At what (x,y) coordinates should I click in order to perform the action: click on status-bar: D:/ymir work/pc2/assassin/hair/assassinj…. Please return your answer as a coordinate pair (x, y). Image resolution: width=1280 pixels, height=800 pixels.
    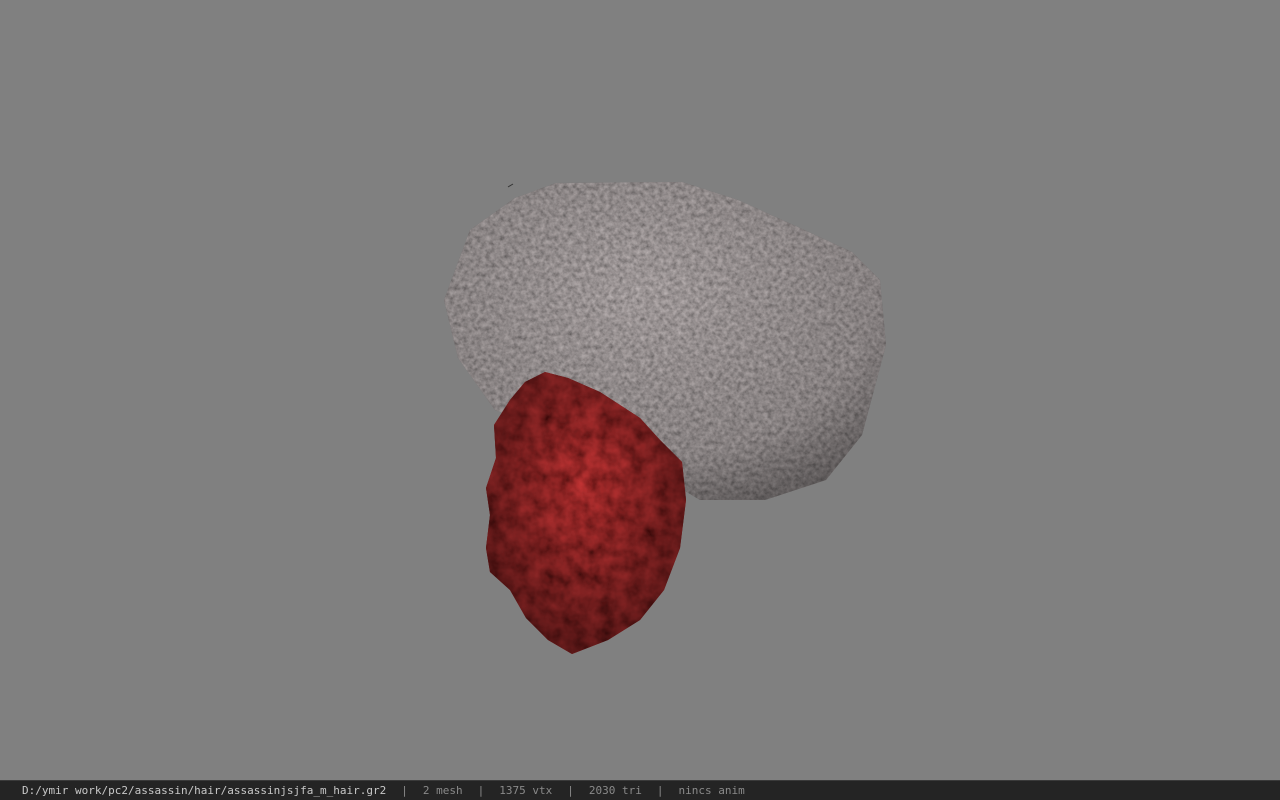
    Looking at the image, I should click on (640, 790).